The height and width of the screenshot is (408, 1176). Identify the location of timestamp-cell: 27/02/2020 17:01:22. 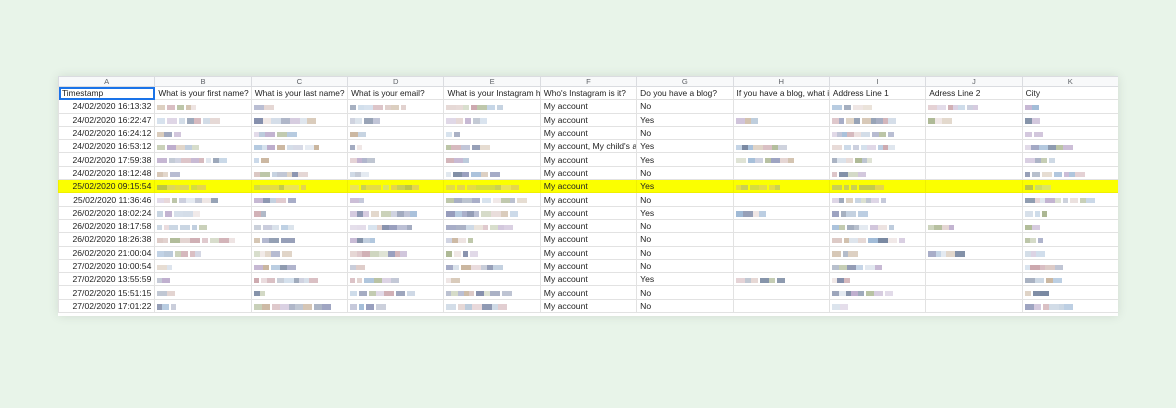
(107, 306).